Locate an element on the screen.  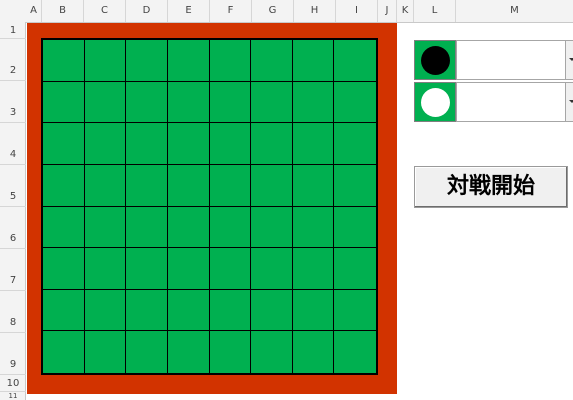
row-header-7: 7 is located at coordinates (13, 270).